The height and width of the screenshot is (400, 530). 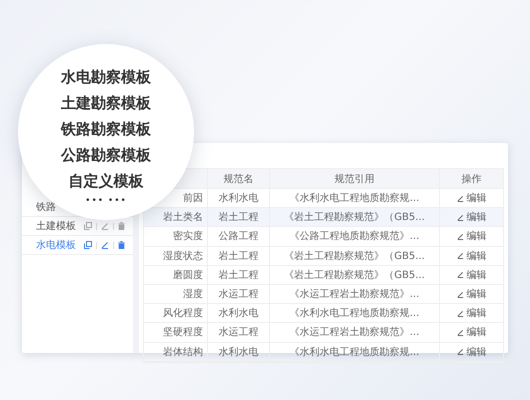 I want to click on table-row: 磨圆度 岩土工程 《岩土工程勘察规范》（GB5... 编辑, so click(x=323, y=275).